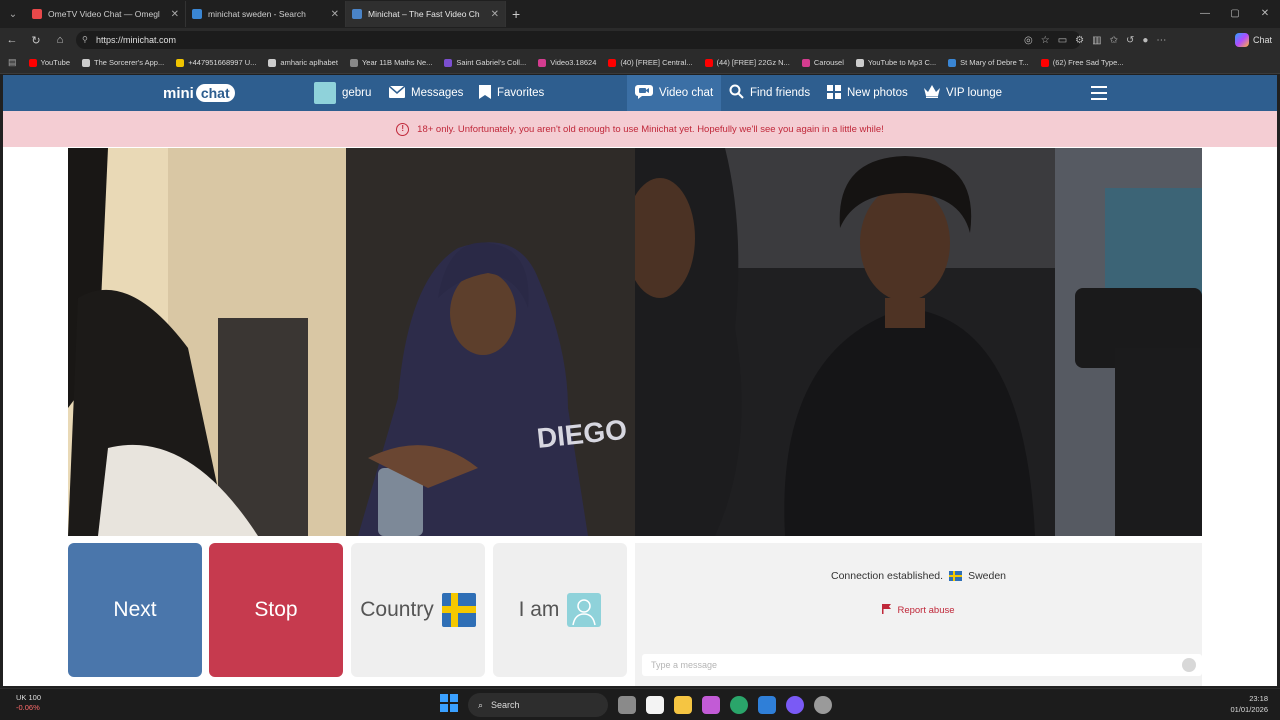  I want to click on windows-start-icon, so click(449, 705).